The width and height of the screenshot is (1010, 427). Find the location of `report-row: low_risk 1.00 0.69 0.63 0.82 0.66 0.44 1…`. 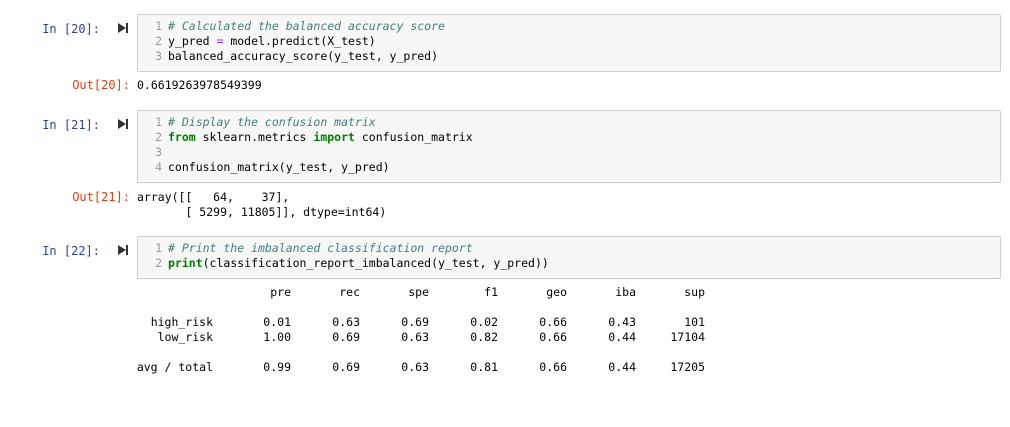

report-row: low_risk 1.00 0.69 0.63 0.82 0.66 0.44 1… is located at coordinates (437, 337).